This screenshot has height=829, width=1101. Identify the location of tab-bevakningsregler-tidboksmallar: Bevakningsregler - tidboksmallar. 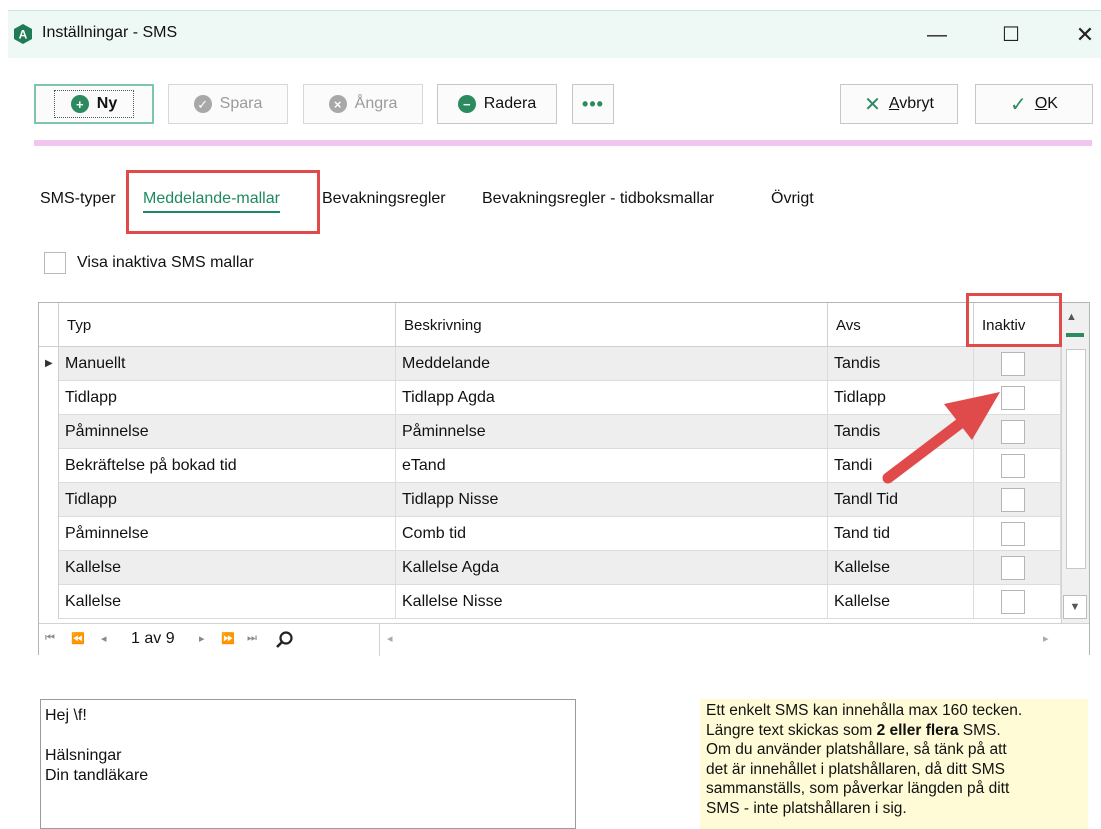
(598, 199).